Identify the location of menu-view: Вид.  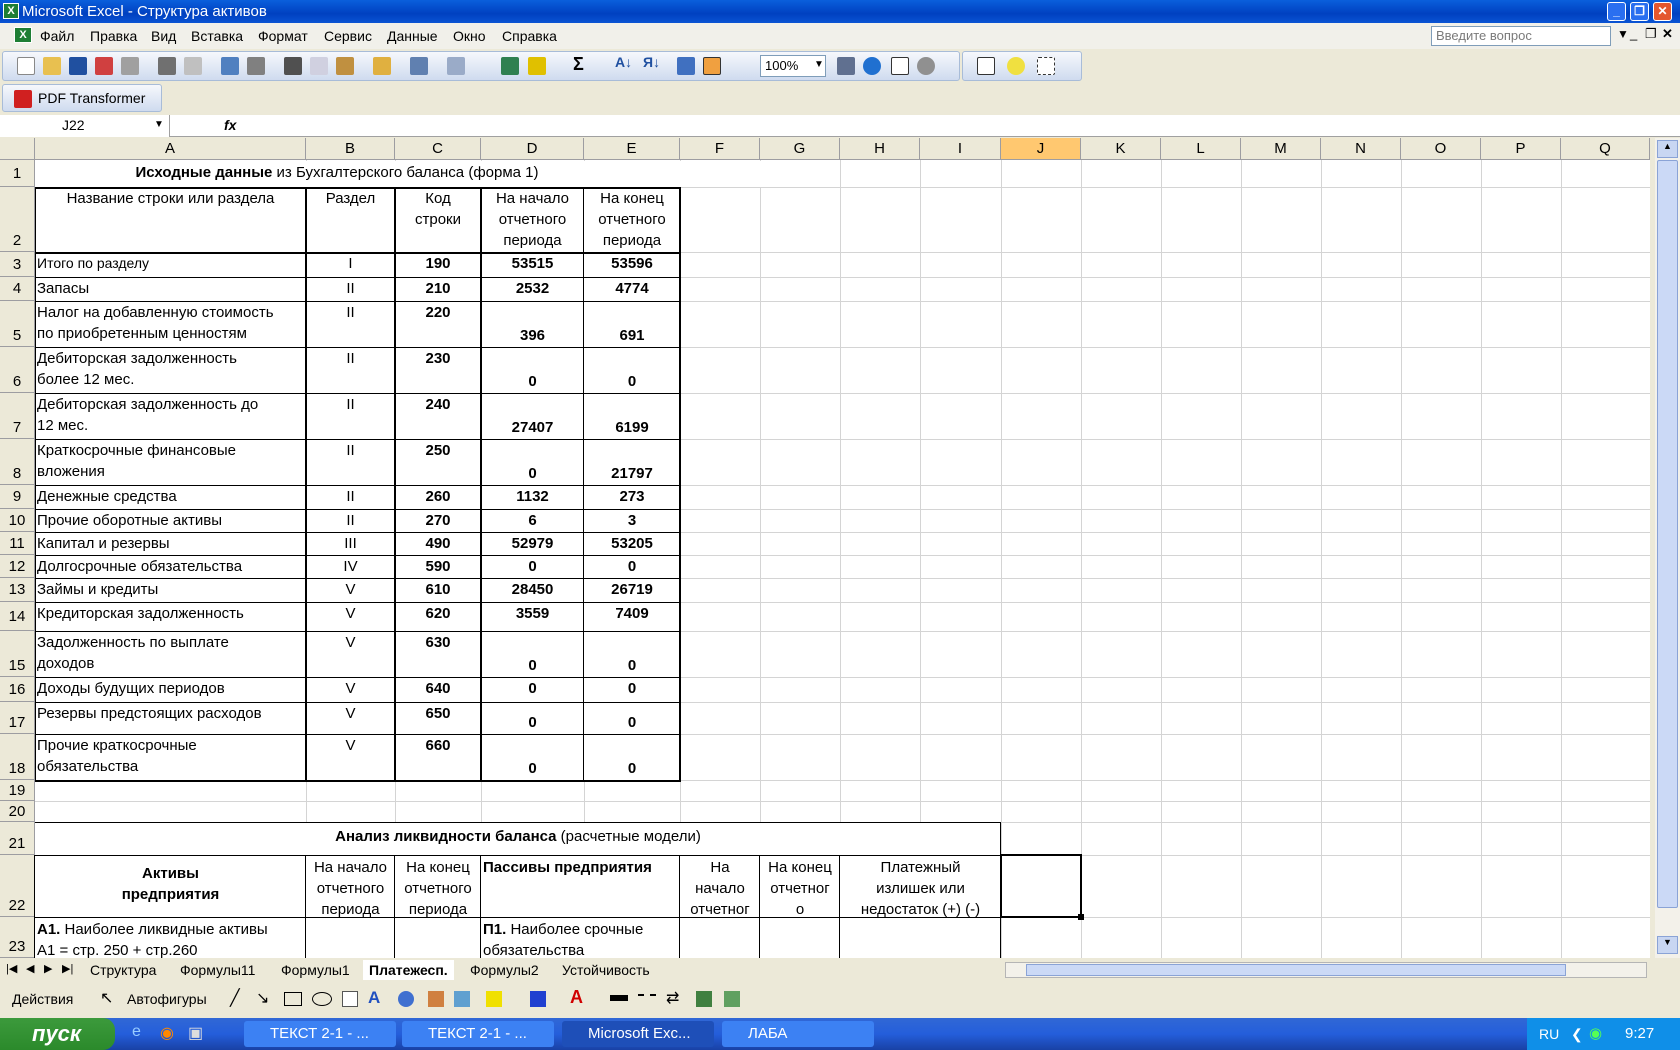
(163, 36).